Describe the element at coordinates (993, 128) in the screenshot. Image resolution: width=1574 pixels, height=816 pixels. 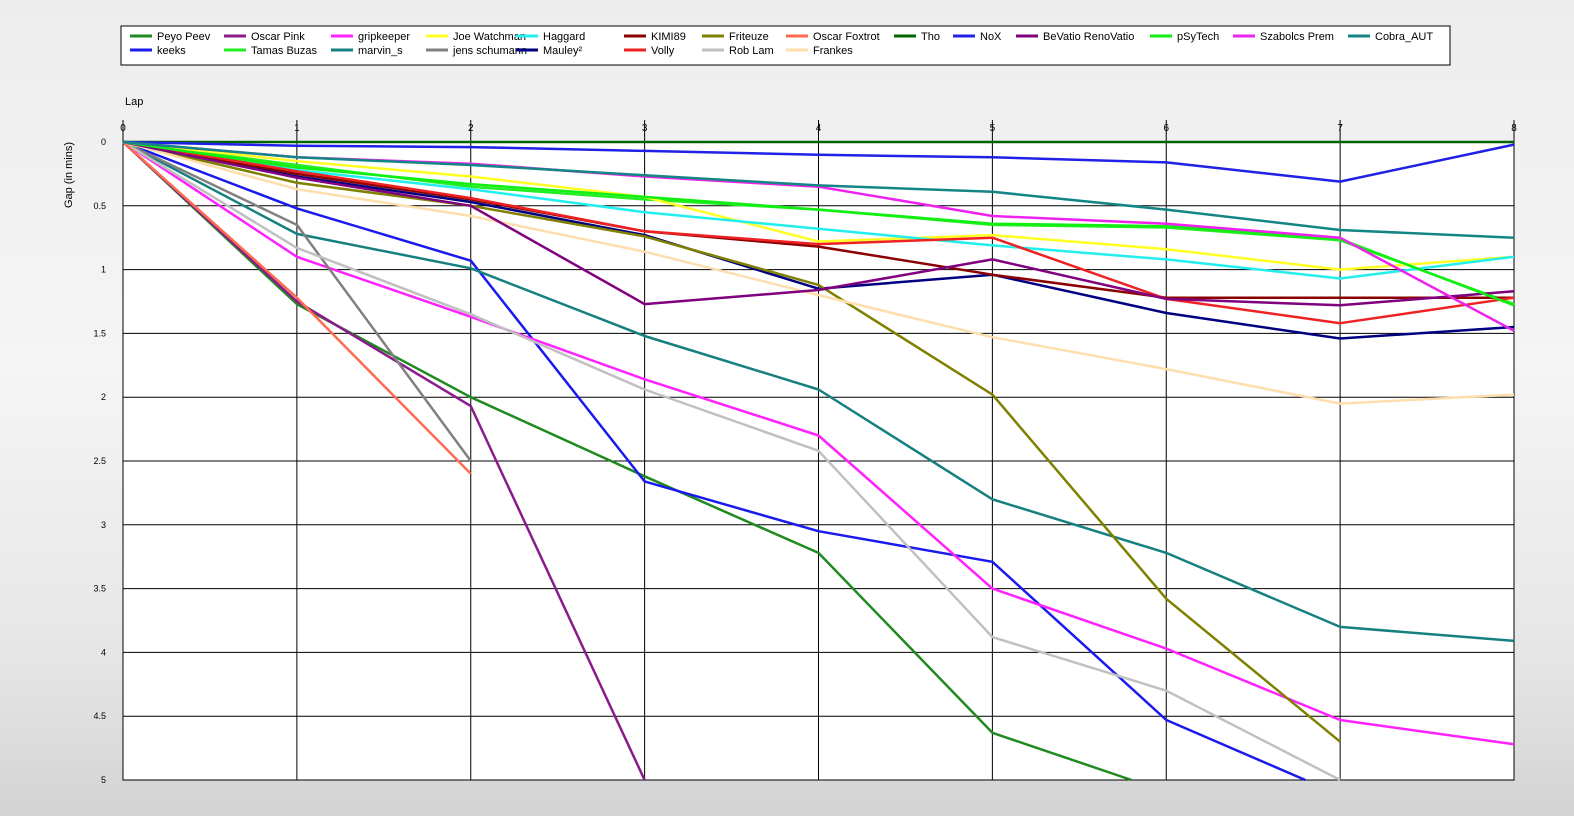
I see `x-tick-label: 5` at that location.